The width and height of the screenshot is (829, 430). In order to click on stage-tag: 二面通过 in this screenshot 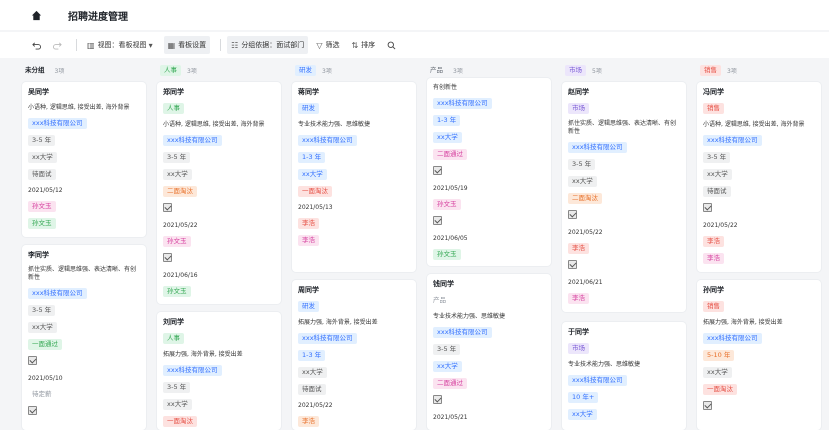, I will do `click(450, 154)`.